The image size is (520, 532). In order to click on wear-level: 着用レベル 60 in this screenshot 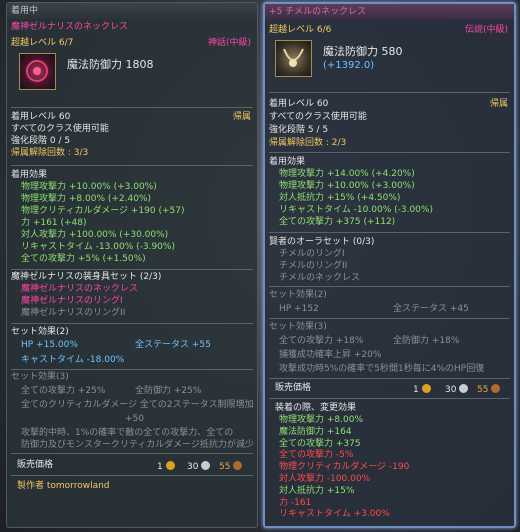, I will do `click(299, 104)`.